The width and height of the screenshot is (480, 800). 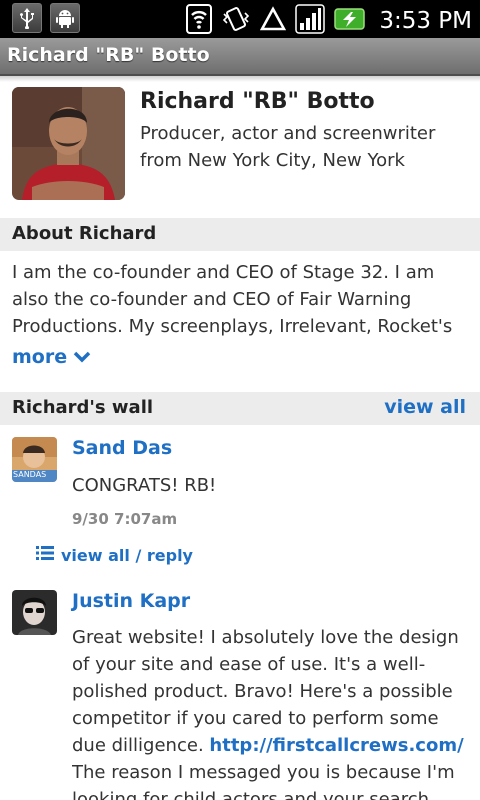 I want to click on more-link: more, so click(x=51, y=357).